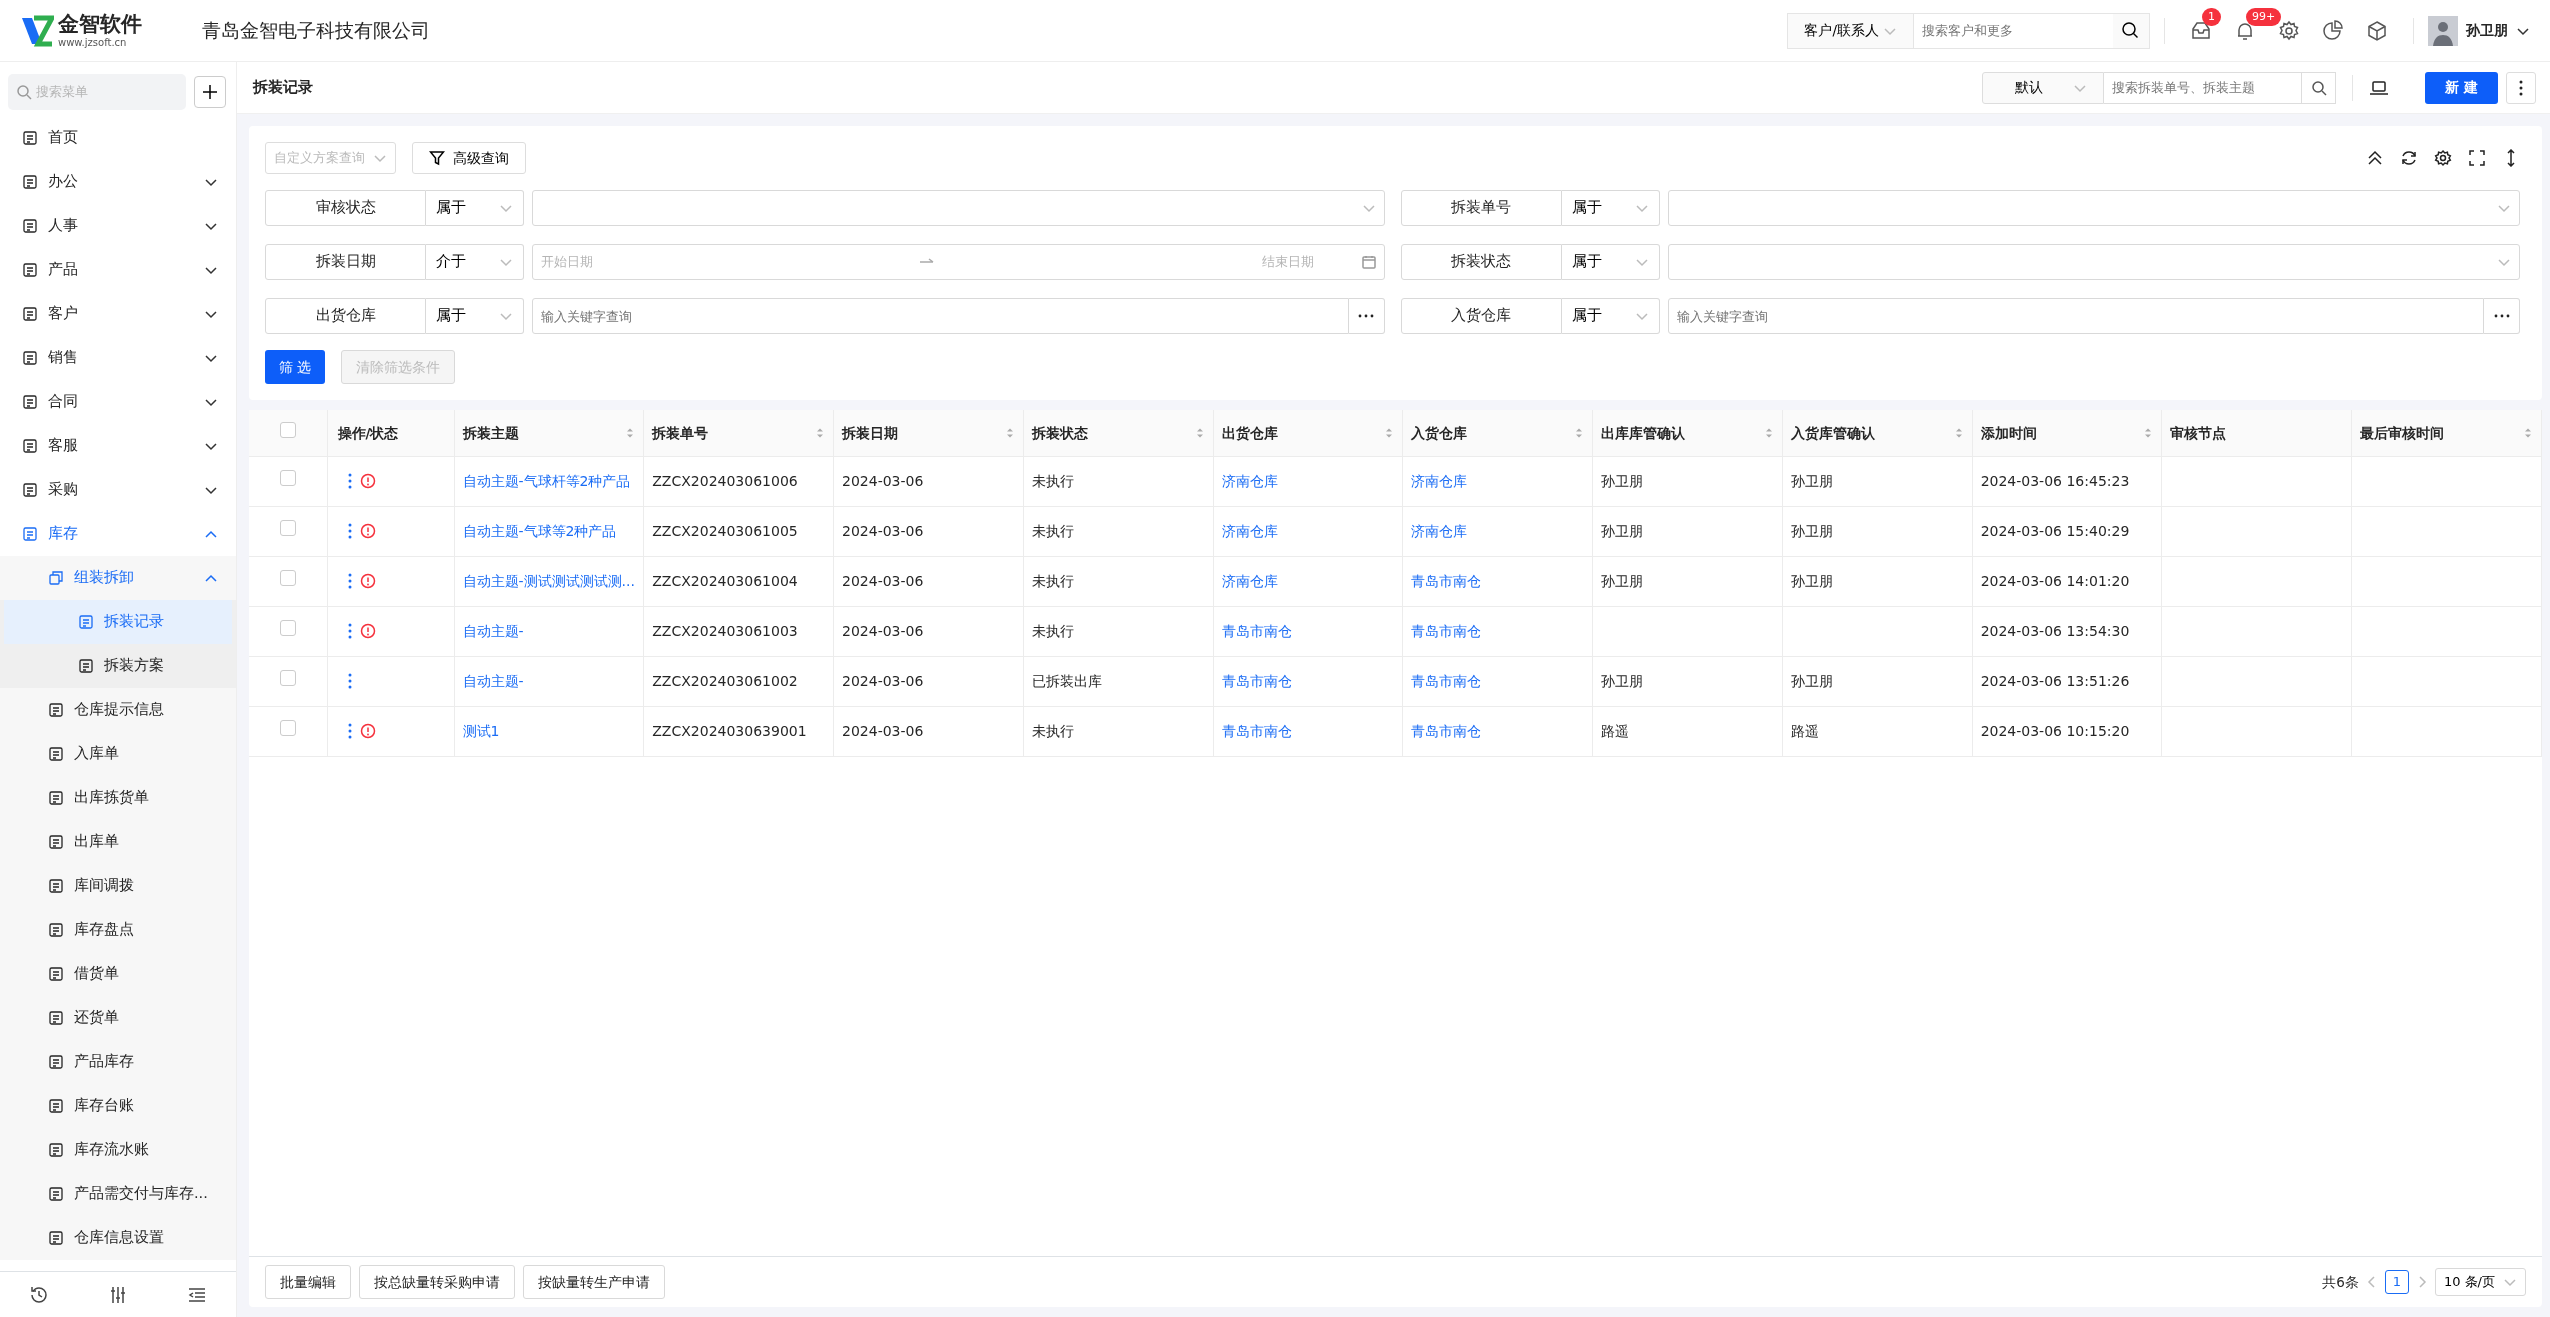 This screenshot has width=2550, height=1317. What do you see at coordinates (118, 930) in the screenshot?
I see `menu-item: 库存盘点` at bounding box center [118, 930].